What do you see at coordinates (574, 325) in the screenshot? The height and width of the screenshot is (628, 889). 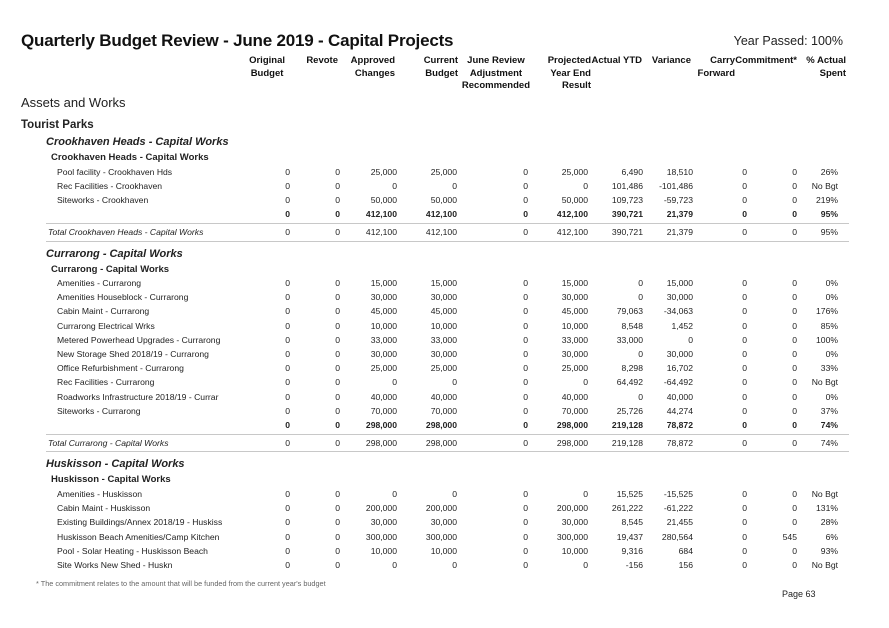 I see `cell-projected: 10,000` at bounding box center [574, 325].